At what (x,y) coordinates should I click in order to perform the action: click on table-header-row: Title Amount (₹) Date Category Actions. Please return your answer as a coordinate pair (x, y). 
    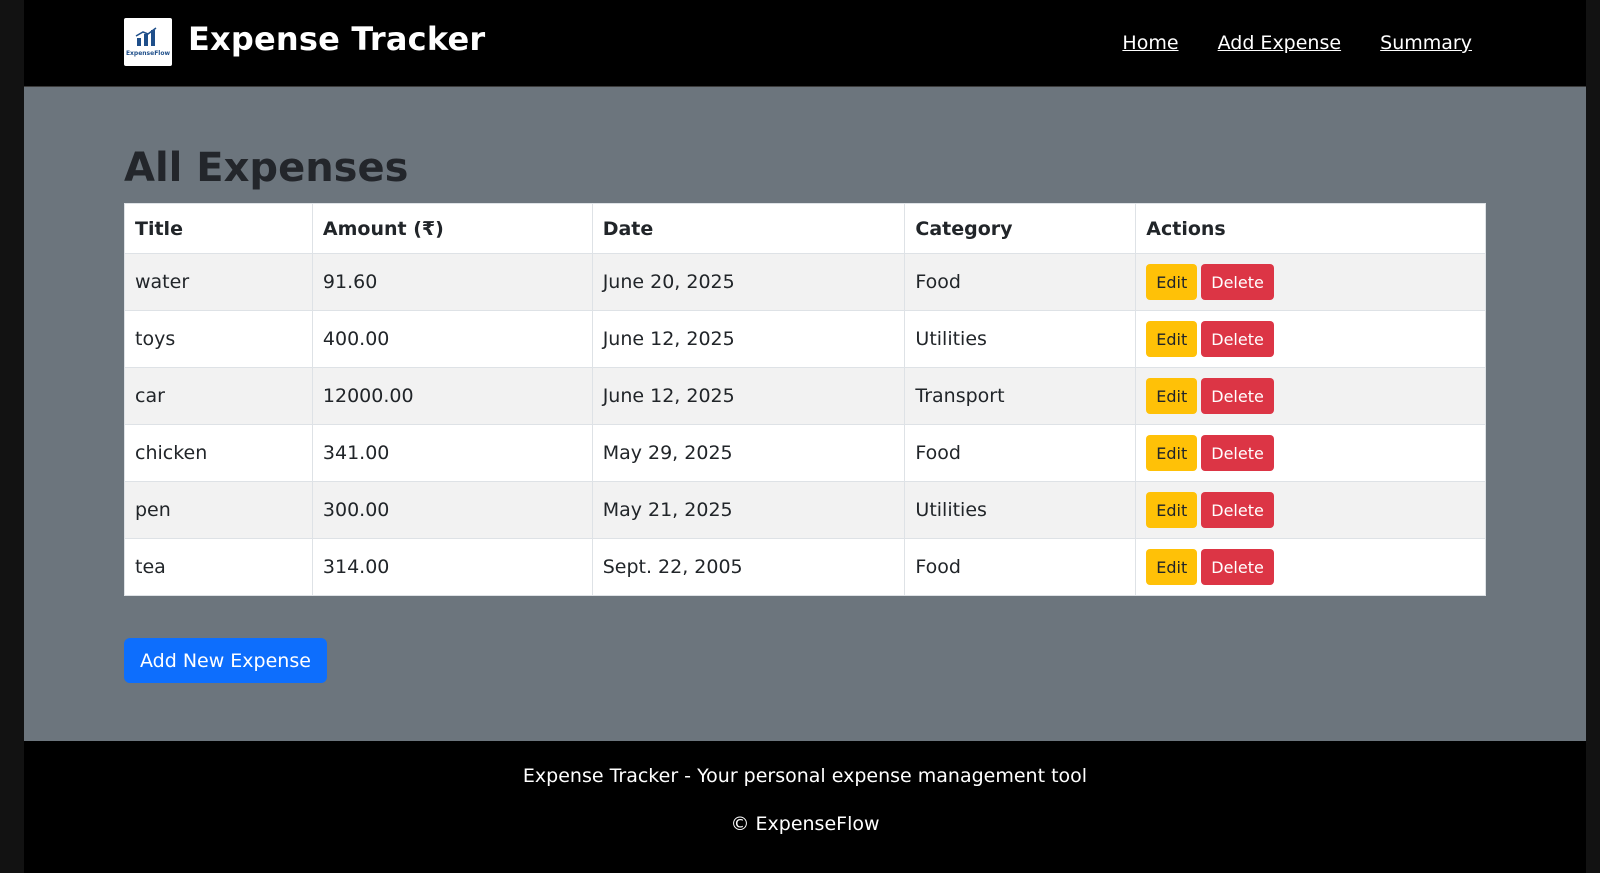
    Looking at the image, I should click on (805, 228).